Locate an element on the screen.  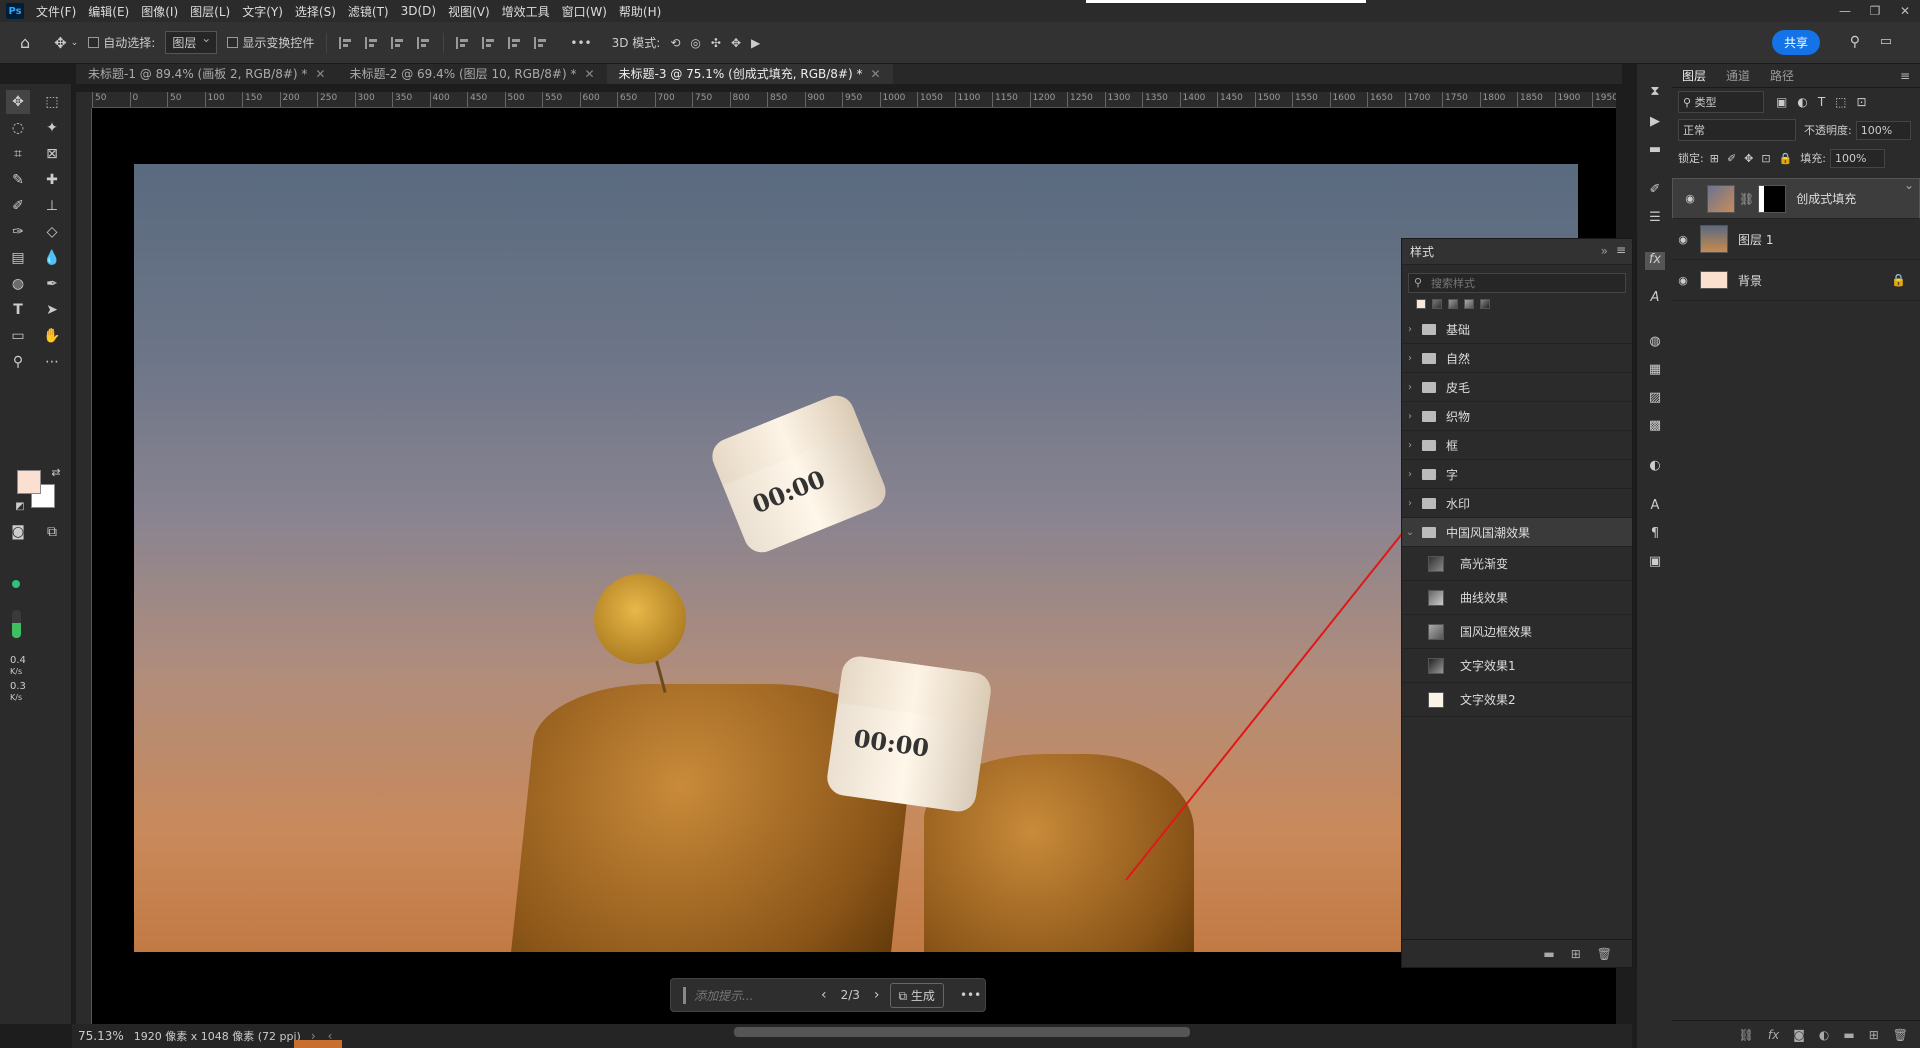
3d-slide-icon: ✥ is located at coordinates (736, 43).